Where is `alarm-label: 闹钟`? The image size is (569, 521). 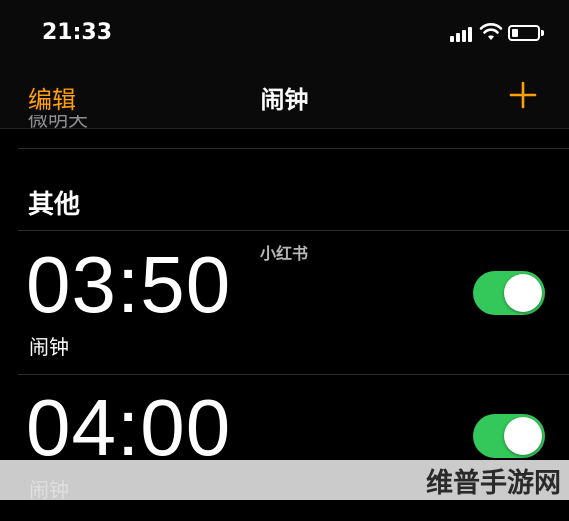
alarm-label: 闹钟 is located at coordinates (49, 347).